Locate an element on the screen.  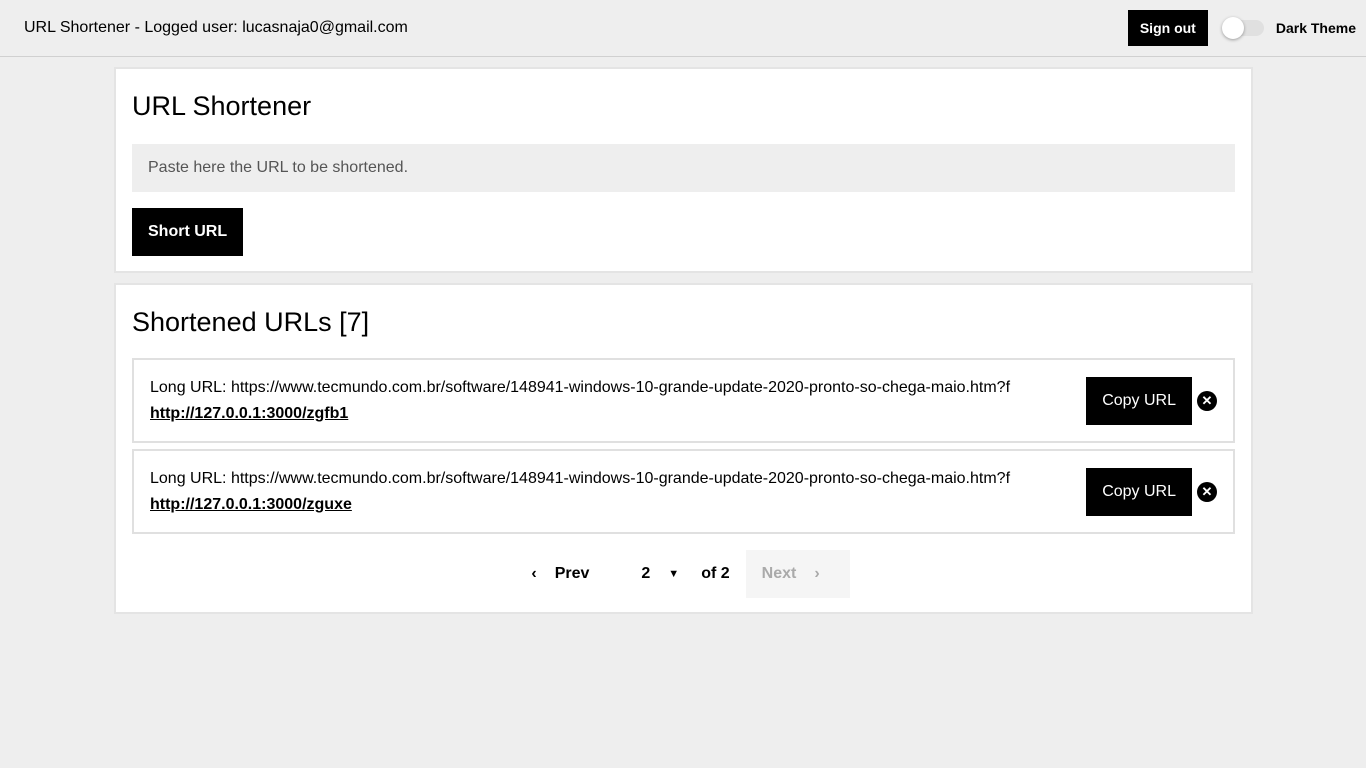
dark-theme-toggle is located at coordinates (1242, 28).